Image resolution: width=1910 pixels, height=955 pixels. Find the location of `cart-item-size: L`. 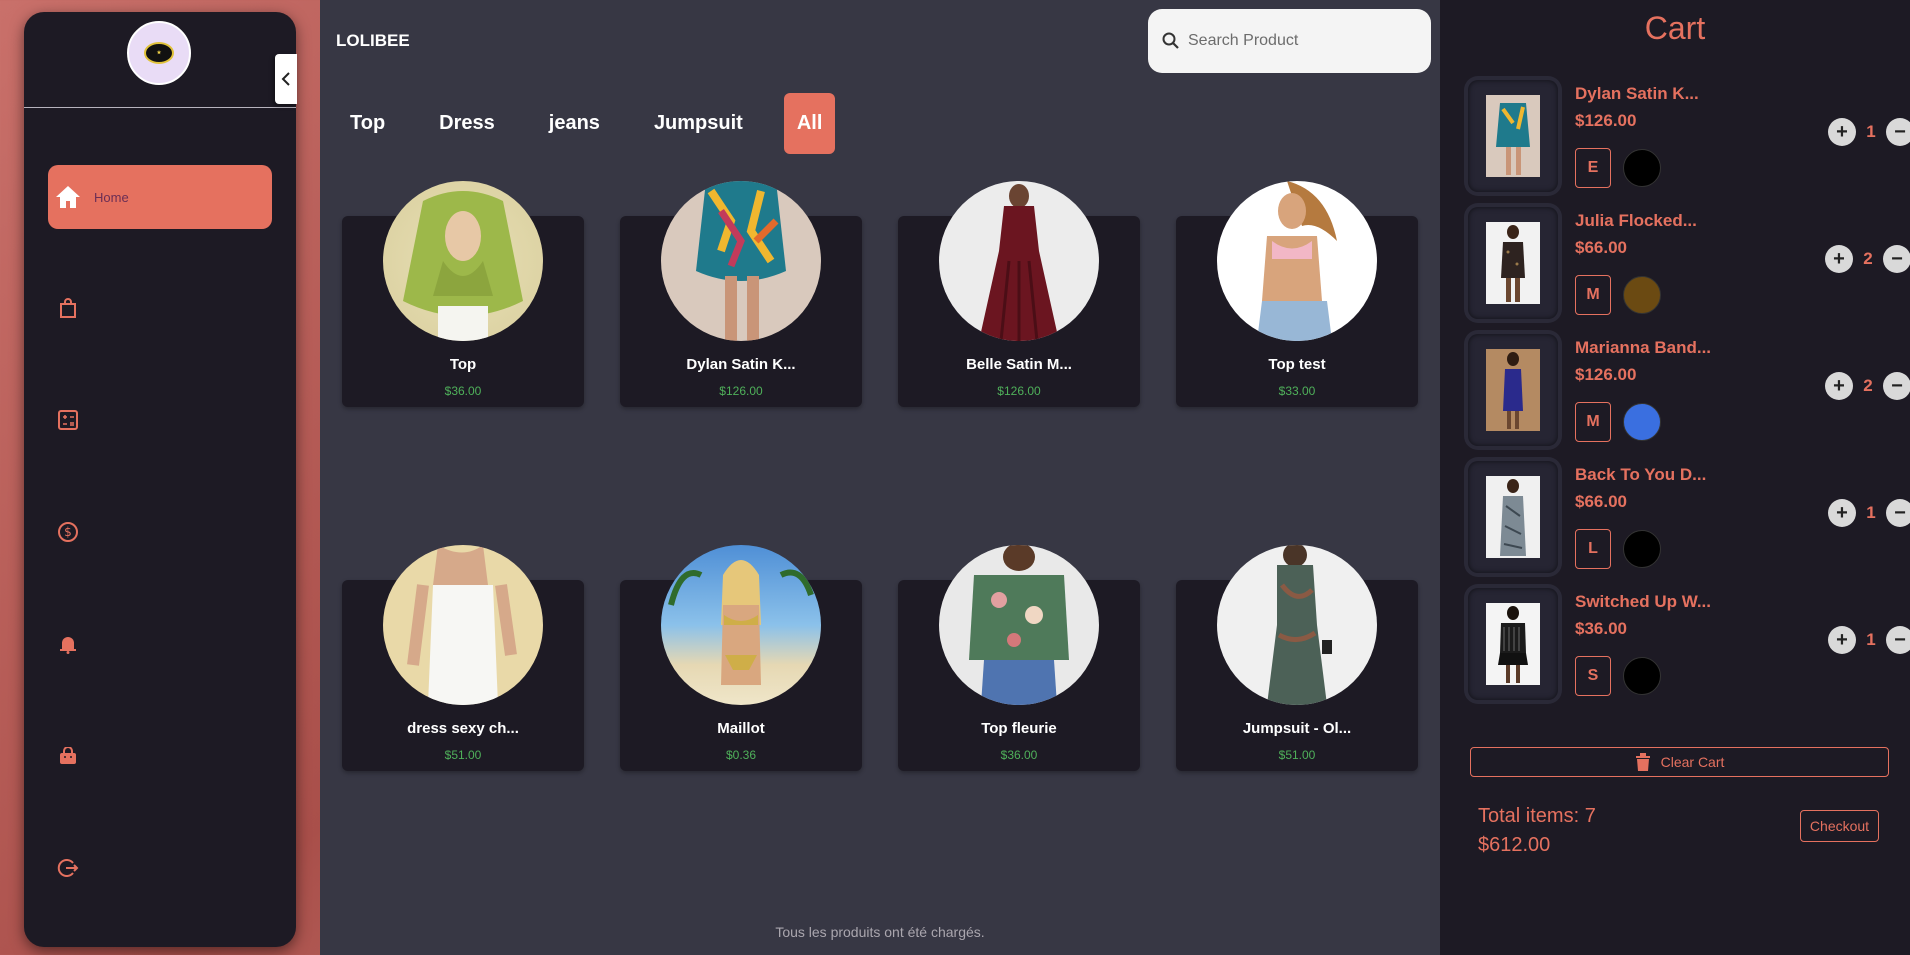

cart-item-size: L is located at coordinates (1593, 549).